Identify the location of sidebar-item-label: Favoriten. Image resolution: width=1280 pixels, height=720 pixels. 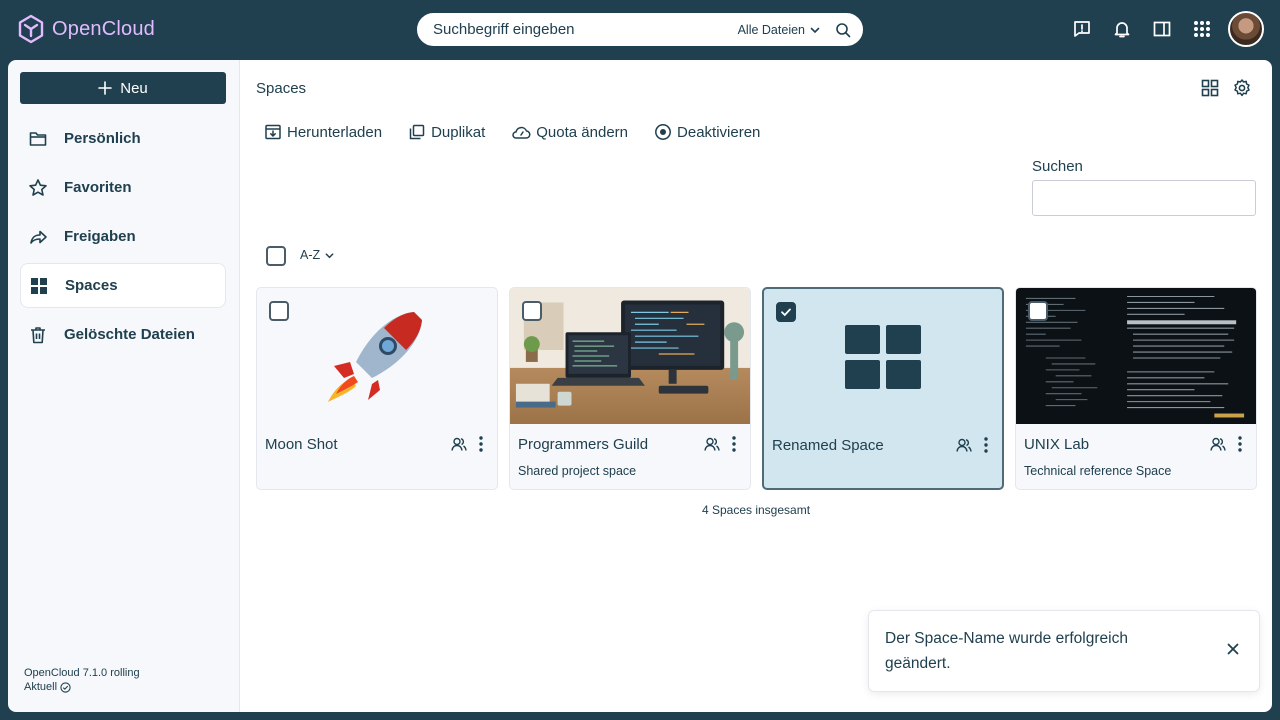
(98, 187).